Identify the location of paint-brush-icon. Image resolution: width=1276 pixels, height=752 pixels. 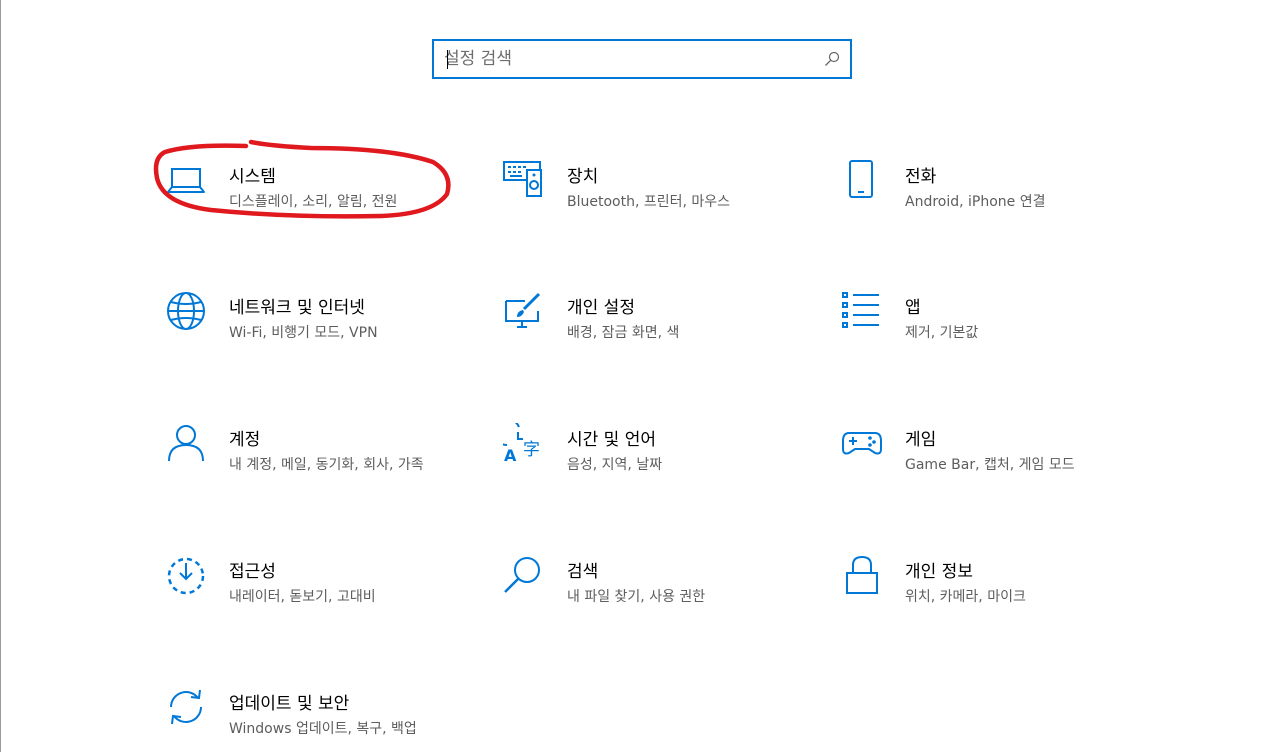
(524, 312).